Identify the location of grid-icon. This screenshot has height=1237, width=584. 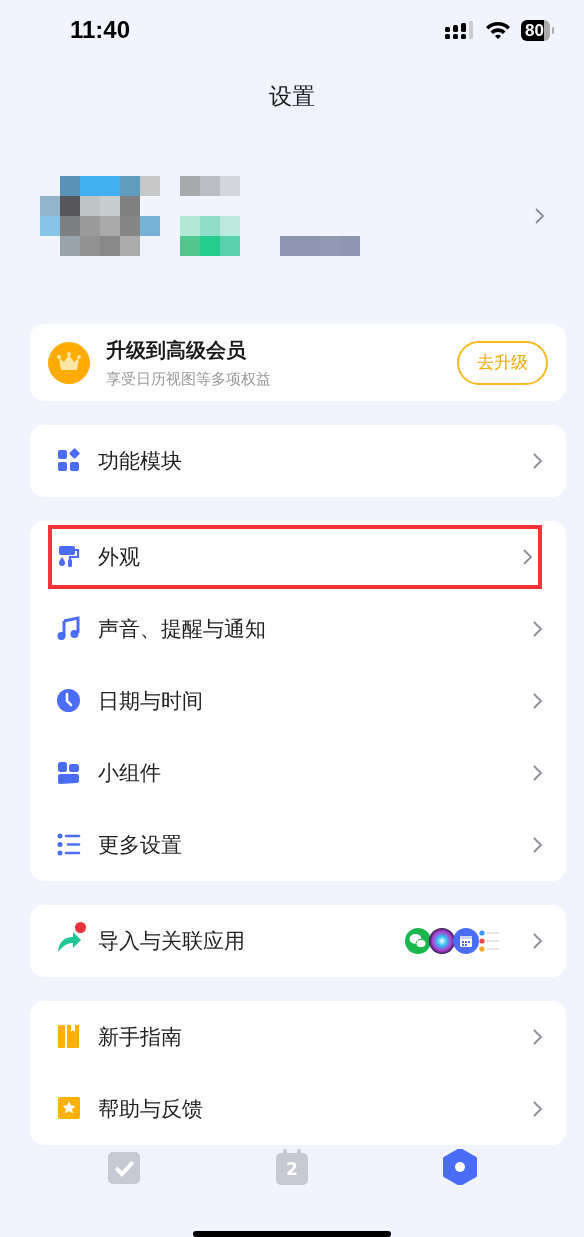
(69, 461).